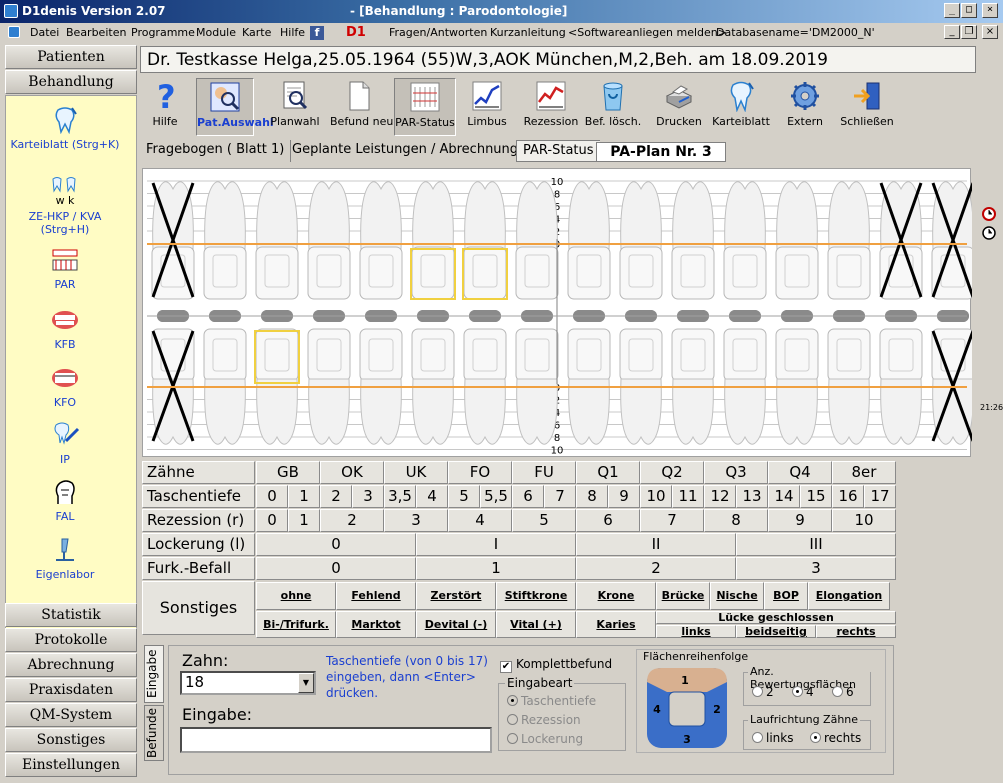 The image size is (1003, 783). Describe the element at coordinates (288, 472) in the screenshot. I see `zaehne-cell-0: GB` at that location.